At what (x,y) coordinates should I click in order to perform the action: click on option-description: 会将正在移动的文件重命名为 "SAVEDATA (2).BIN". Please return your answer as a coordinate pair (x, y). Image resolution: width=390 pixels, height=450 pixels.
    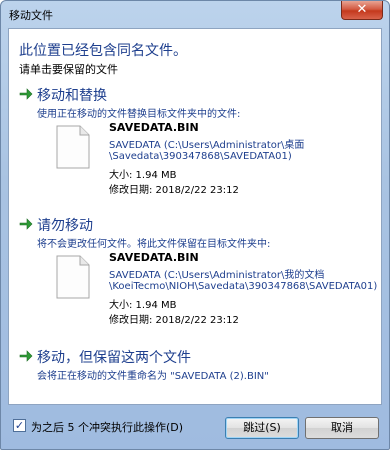
    Looking at the image, I should click on (153, 376).